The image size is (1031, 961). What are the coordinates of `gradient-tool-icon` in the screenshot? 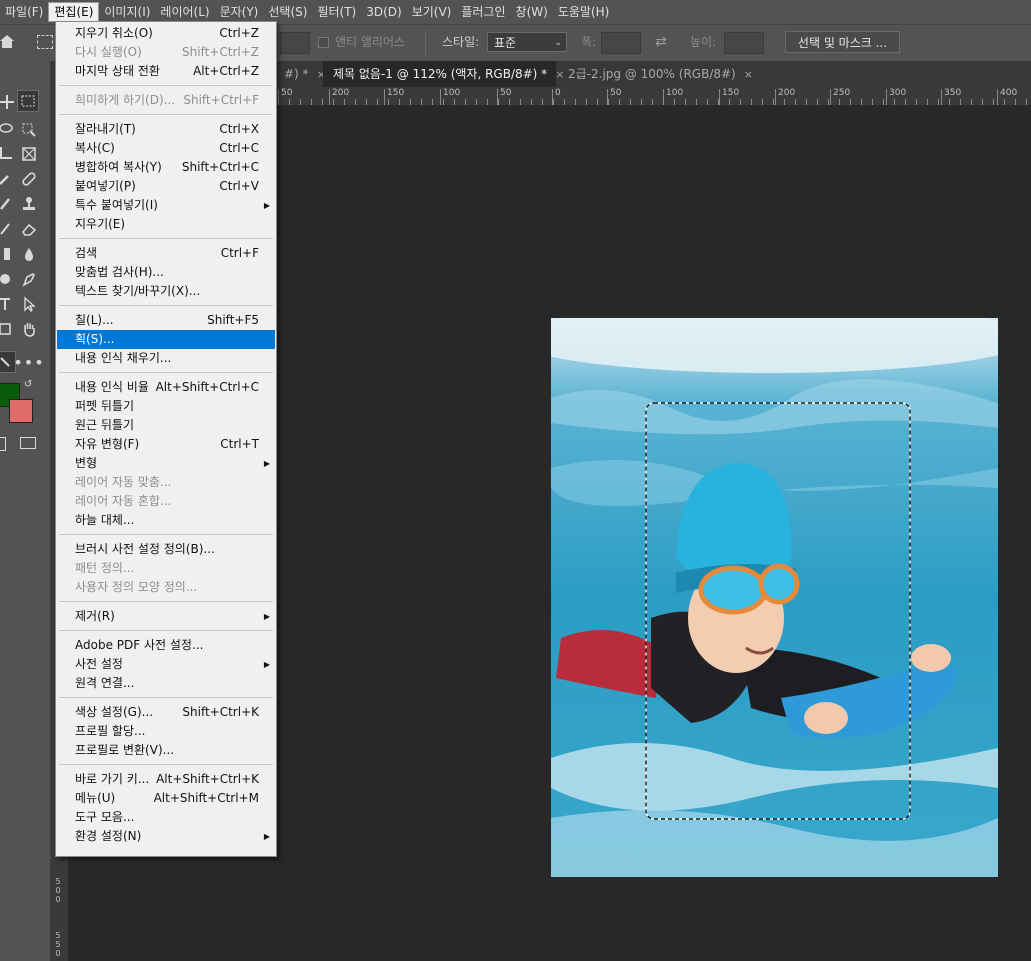 It's located at (8, 254).